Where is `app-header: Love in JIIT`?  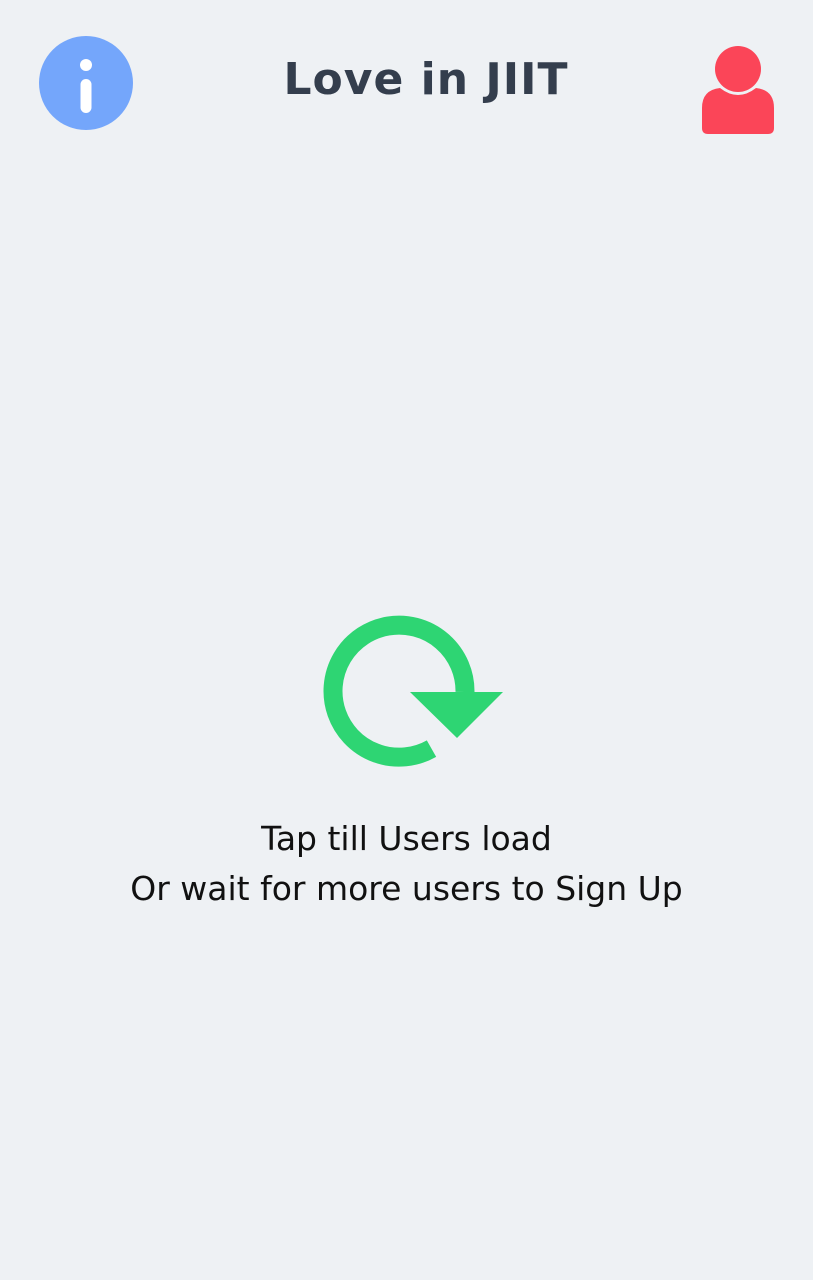
app-header: Love in JIIT is located at coordinates (406, 80).